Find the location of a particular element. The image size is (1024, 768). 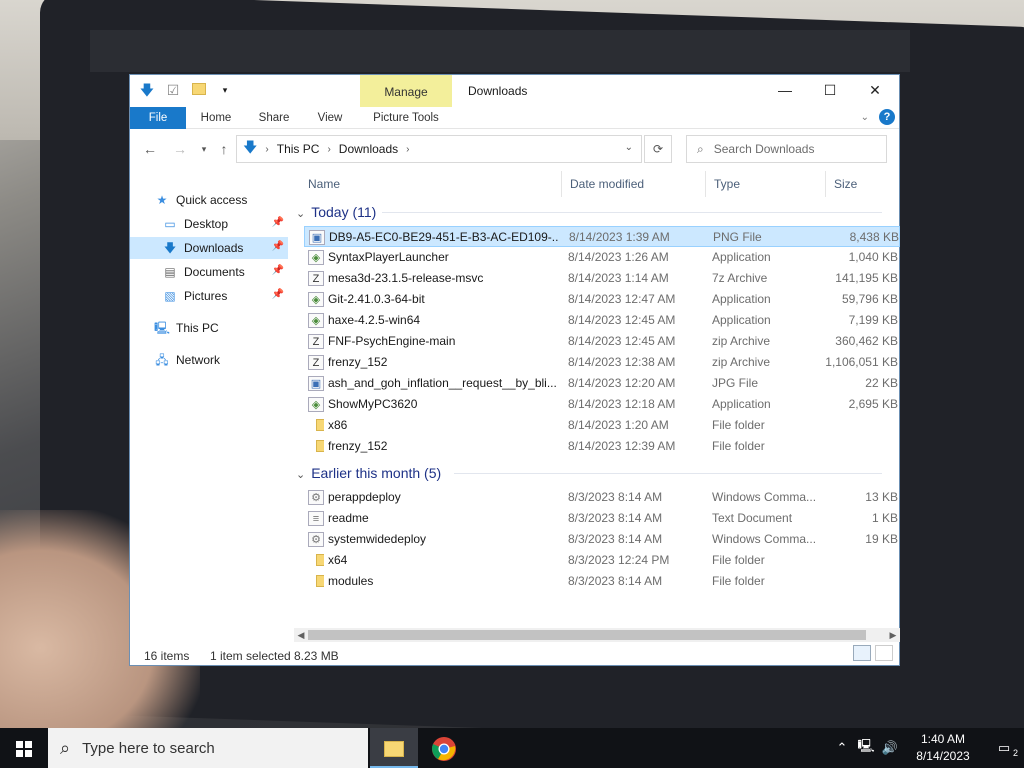

nav-item-this-pc: 🖳 This PC is located at coordinates (209, 328).